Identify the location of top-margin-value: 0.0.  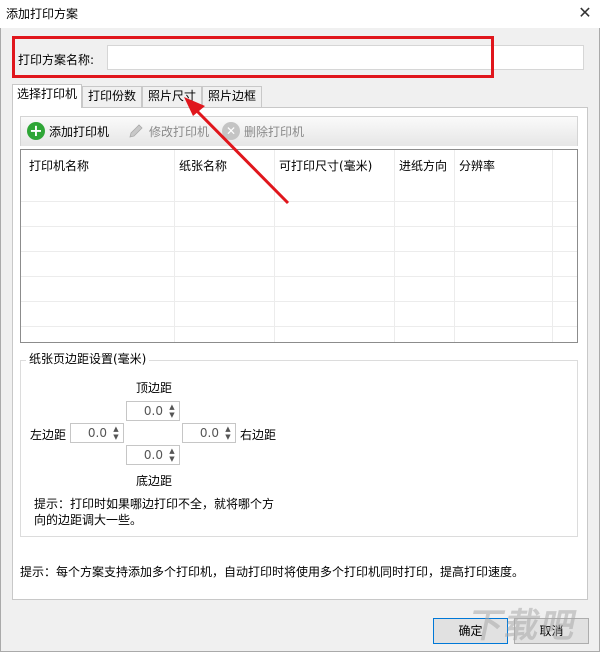
(153, 411).